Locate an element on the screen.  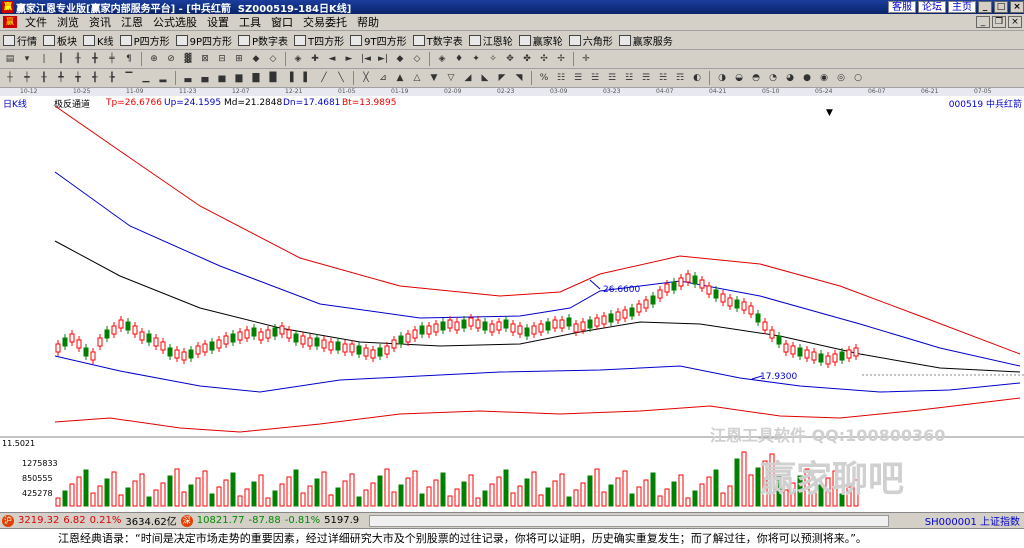
indicator-tool-icon: ◔ is located at coordinates (773, 78).